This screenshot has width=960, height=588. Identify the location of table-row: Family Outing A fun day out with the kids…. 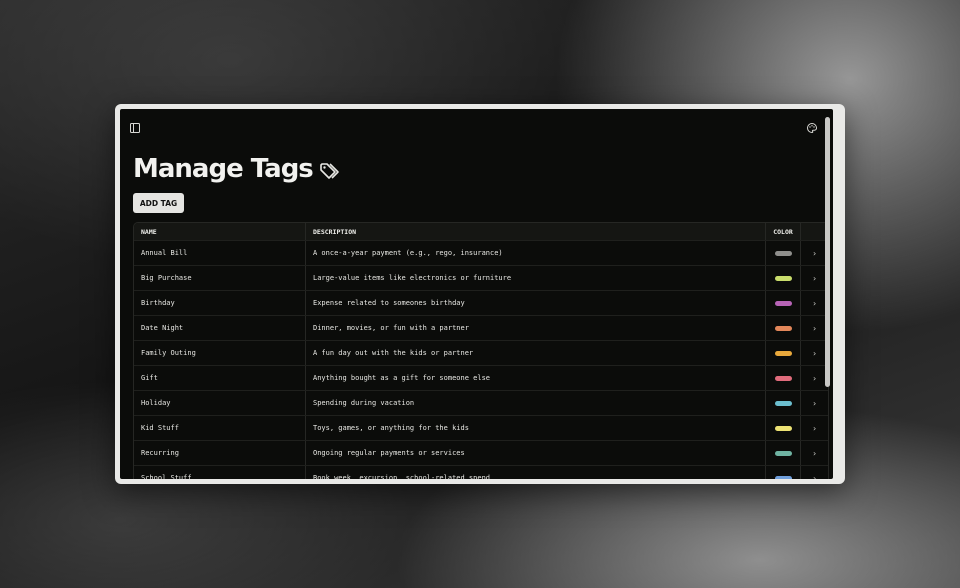
(481, 352).